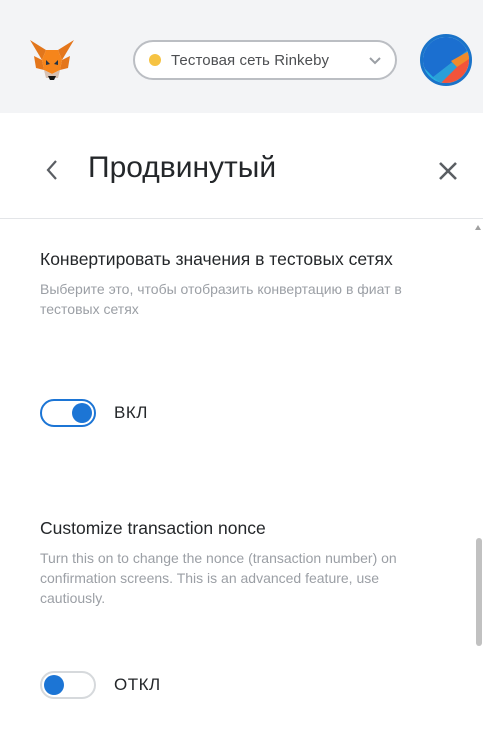 The width and height of the screenshot is (483, 753). I want to click on toggle-state-label: ОТКЛ, so click(137, 684).